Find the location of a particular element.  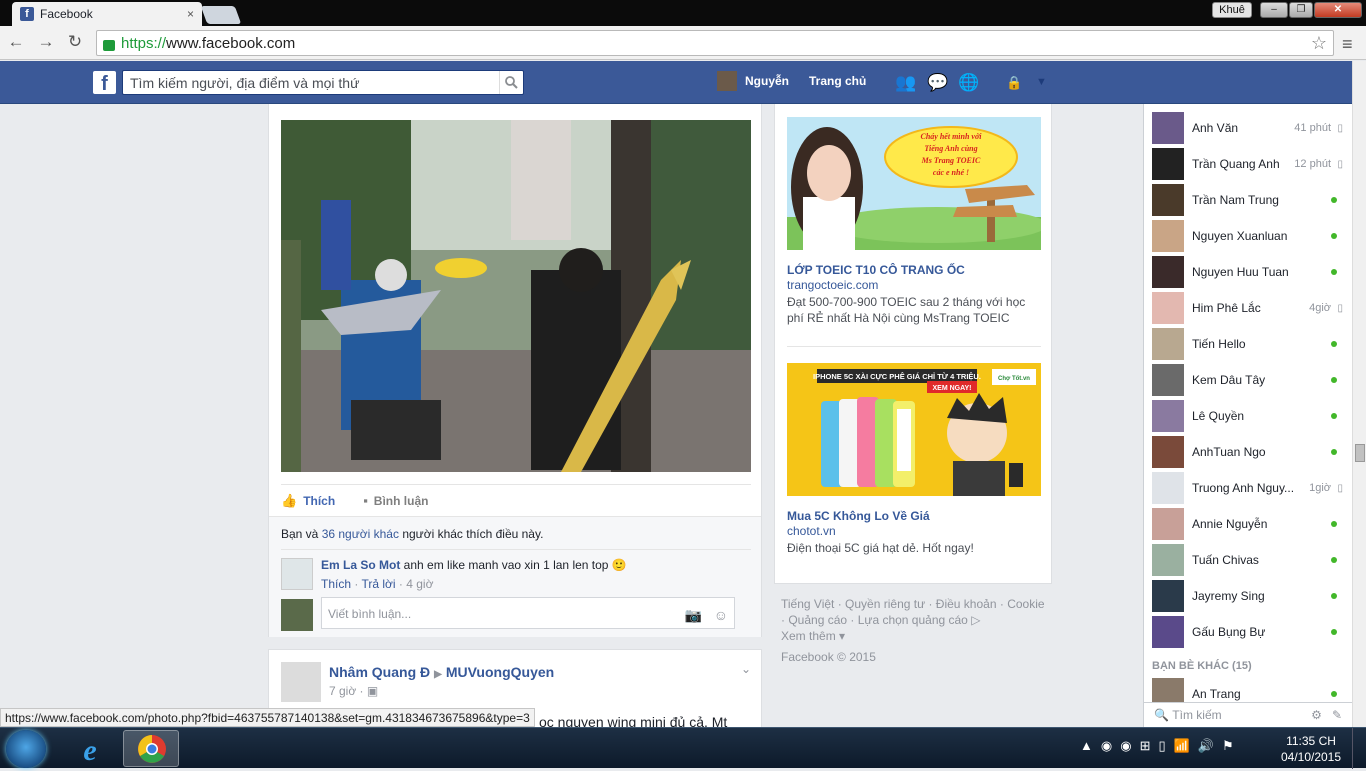

back-icon: ← is located at coordinates (16, 42).